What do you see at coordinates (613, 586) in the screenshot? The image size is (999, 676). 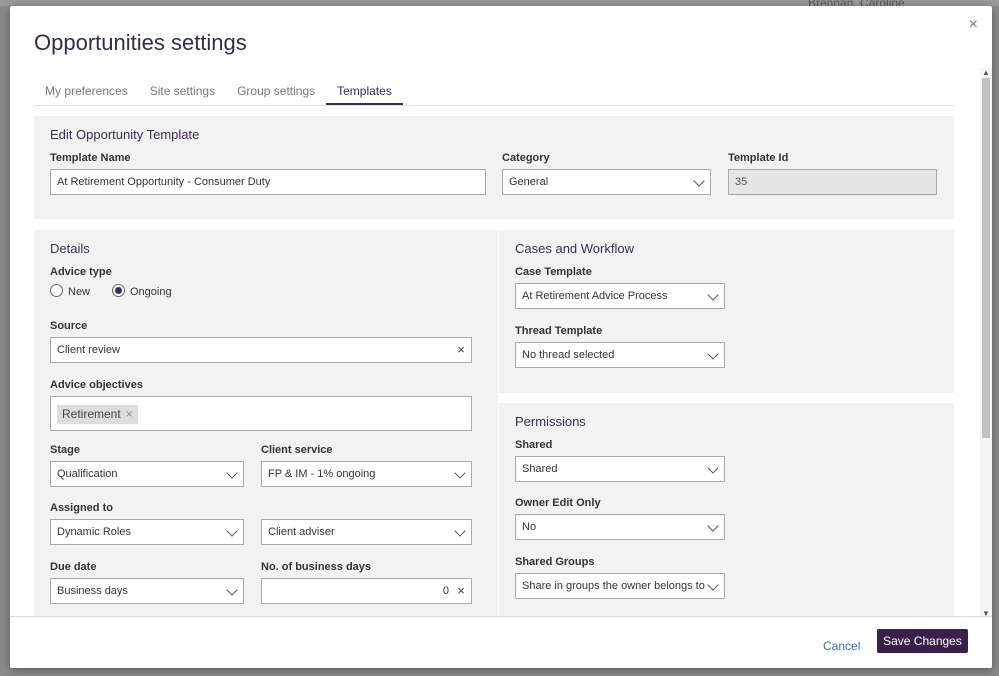 I see `shared-groups-value: Share in groups the owner belongs to` at bounding box center [613, 586].